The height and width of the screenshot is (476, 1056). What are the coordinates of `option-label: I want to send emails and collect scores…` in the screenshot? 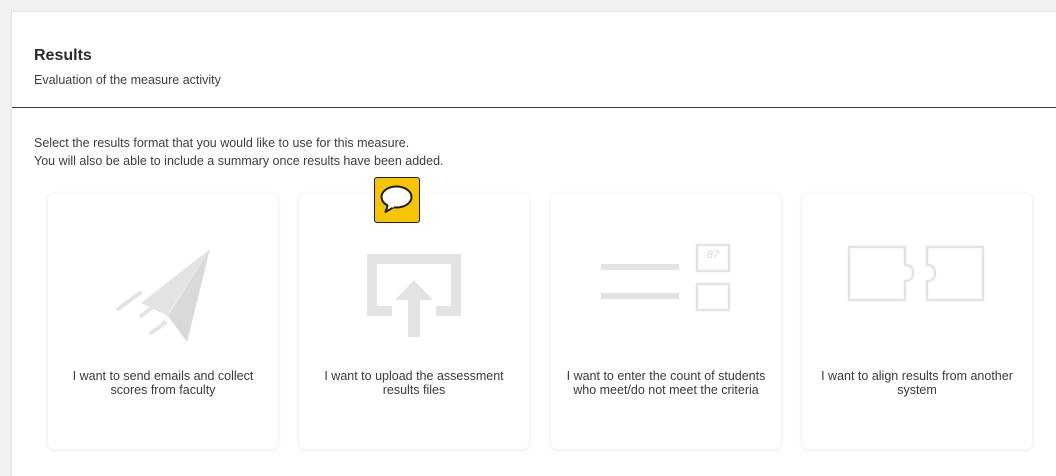 It's located at (163, 383).